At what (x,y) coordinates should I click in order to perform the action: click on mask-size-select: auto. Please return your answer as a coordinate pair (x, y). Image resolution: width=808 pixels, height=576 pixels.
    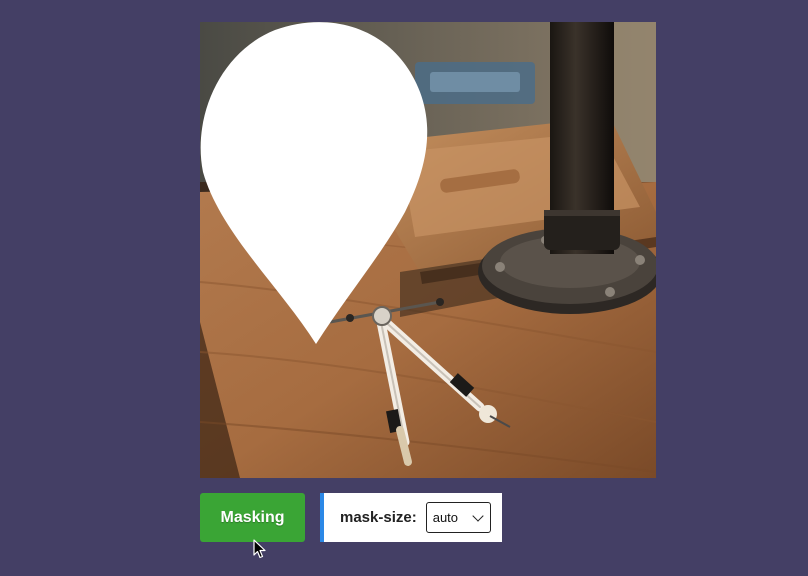
    Looking at the image, I should click on (458, 517).